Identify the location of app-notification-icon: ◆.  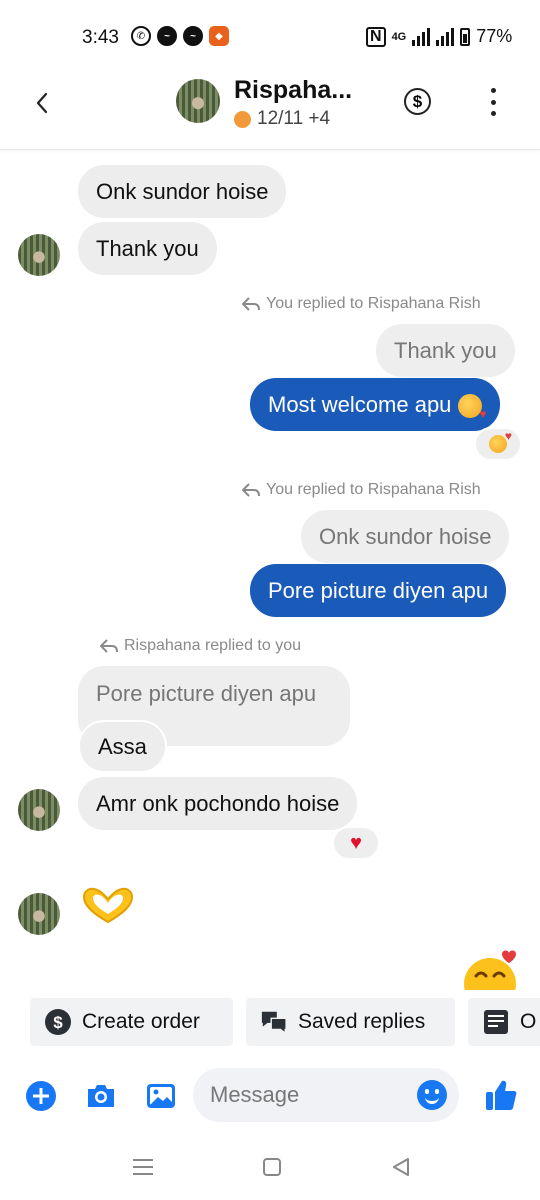
(219, 36).